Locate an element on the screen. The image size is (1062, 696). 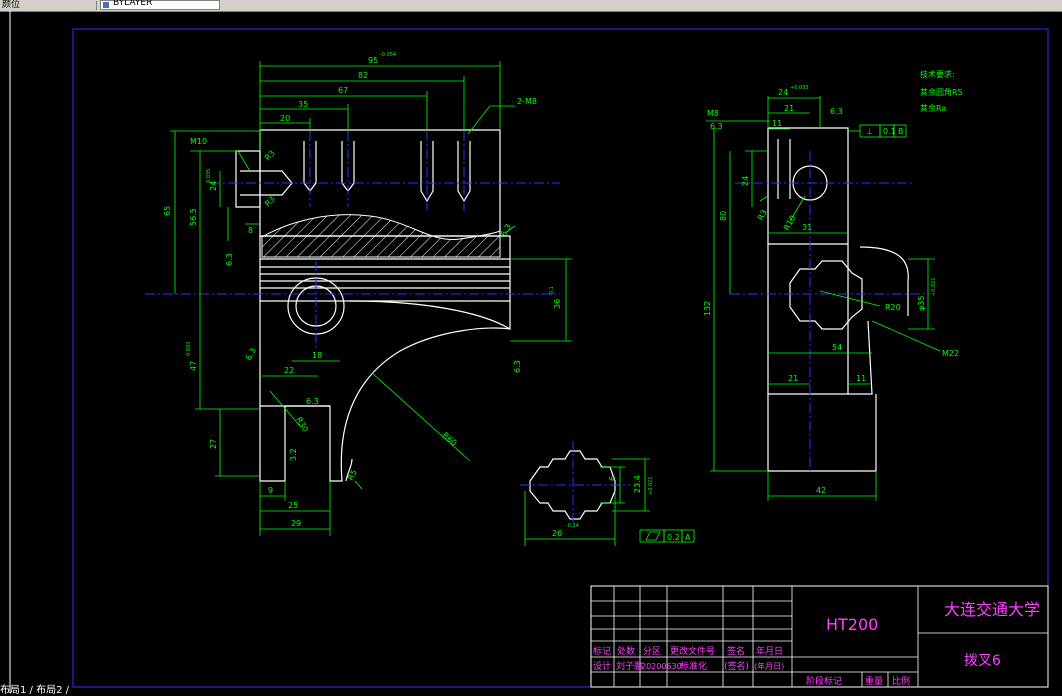
svg-text: 年月日 is located at coordinates (769, 651).